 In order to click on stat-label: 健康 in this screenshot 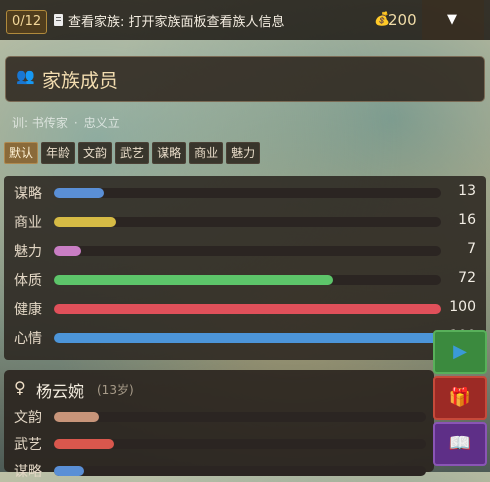, I will do `click(28, 310)`.